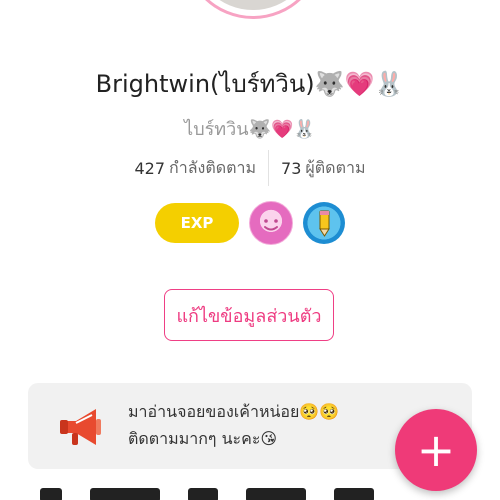  I want to click on notice-text: มาอ่านจอยของเค้าหน่อย🥺🥺 ติดตามมากๆ นะคะ😘, so click(233, 425).